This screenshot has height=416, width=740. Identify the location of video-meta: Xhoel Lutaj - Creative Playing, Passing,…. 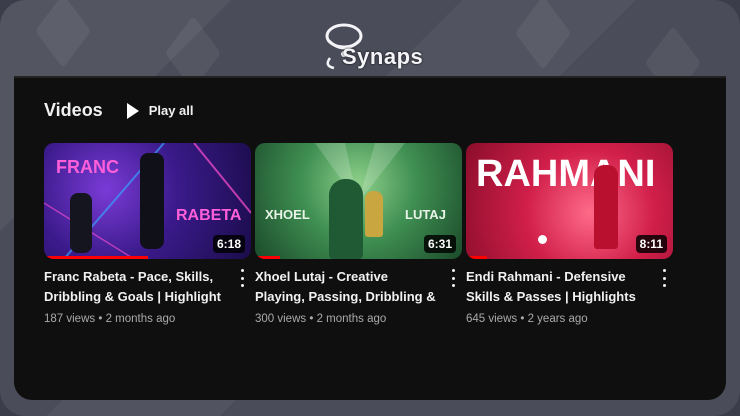
(358, 296).